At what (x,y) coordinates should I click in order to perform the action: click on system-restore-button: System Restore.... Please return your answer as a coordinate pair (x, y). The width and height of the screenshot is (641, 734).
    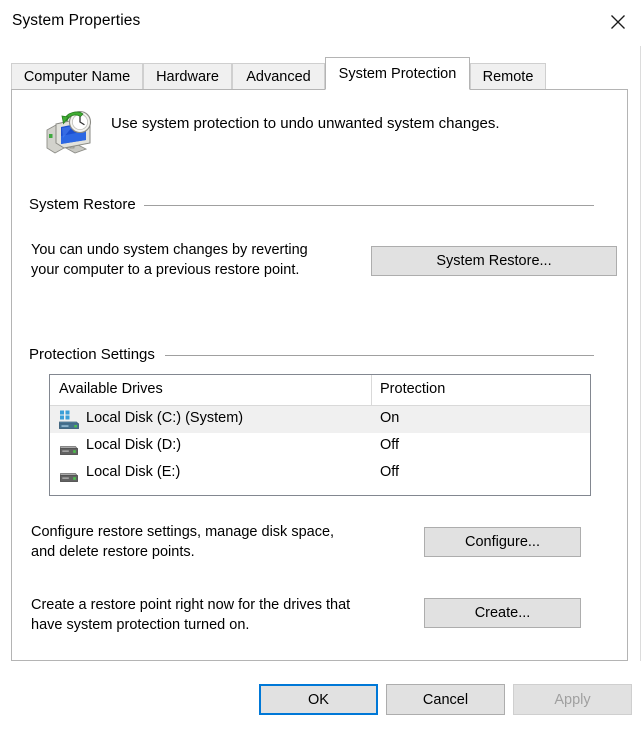
    Looking at the image, I should click on (494, 261).